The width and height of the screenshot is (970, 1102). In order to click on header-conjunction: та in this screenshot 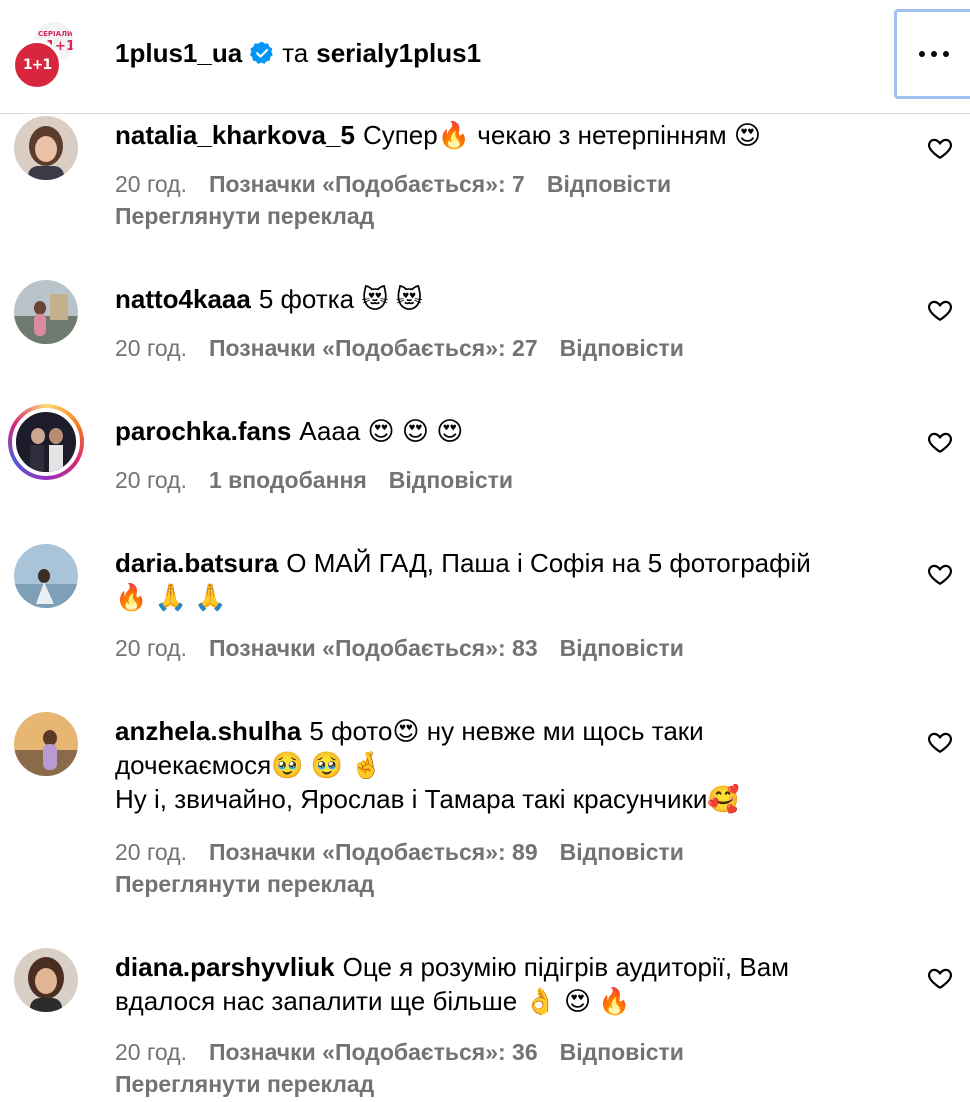, I will do `click(295, 53)`.